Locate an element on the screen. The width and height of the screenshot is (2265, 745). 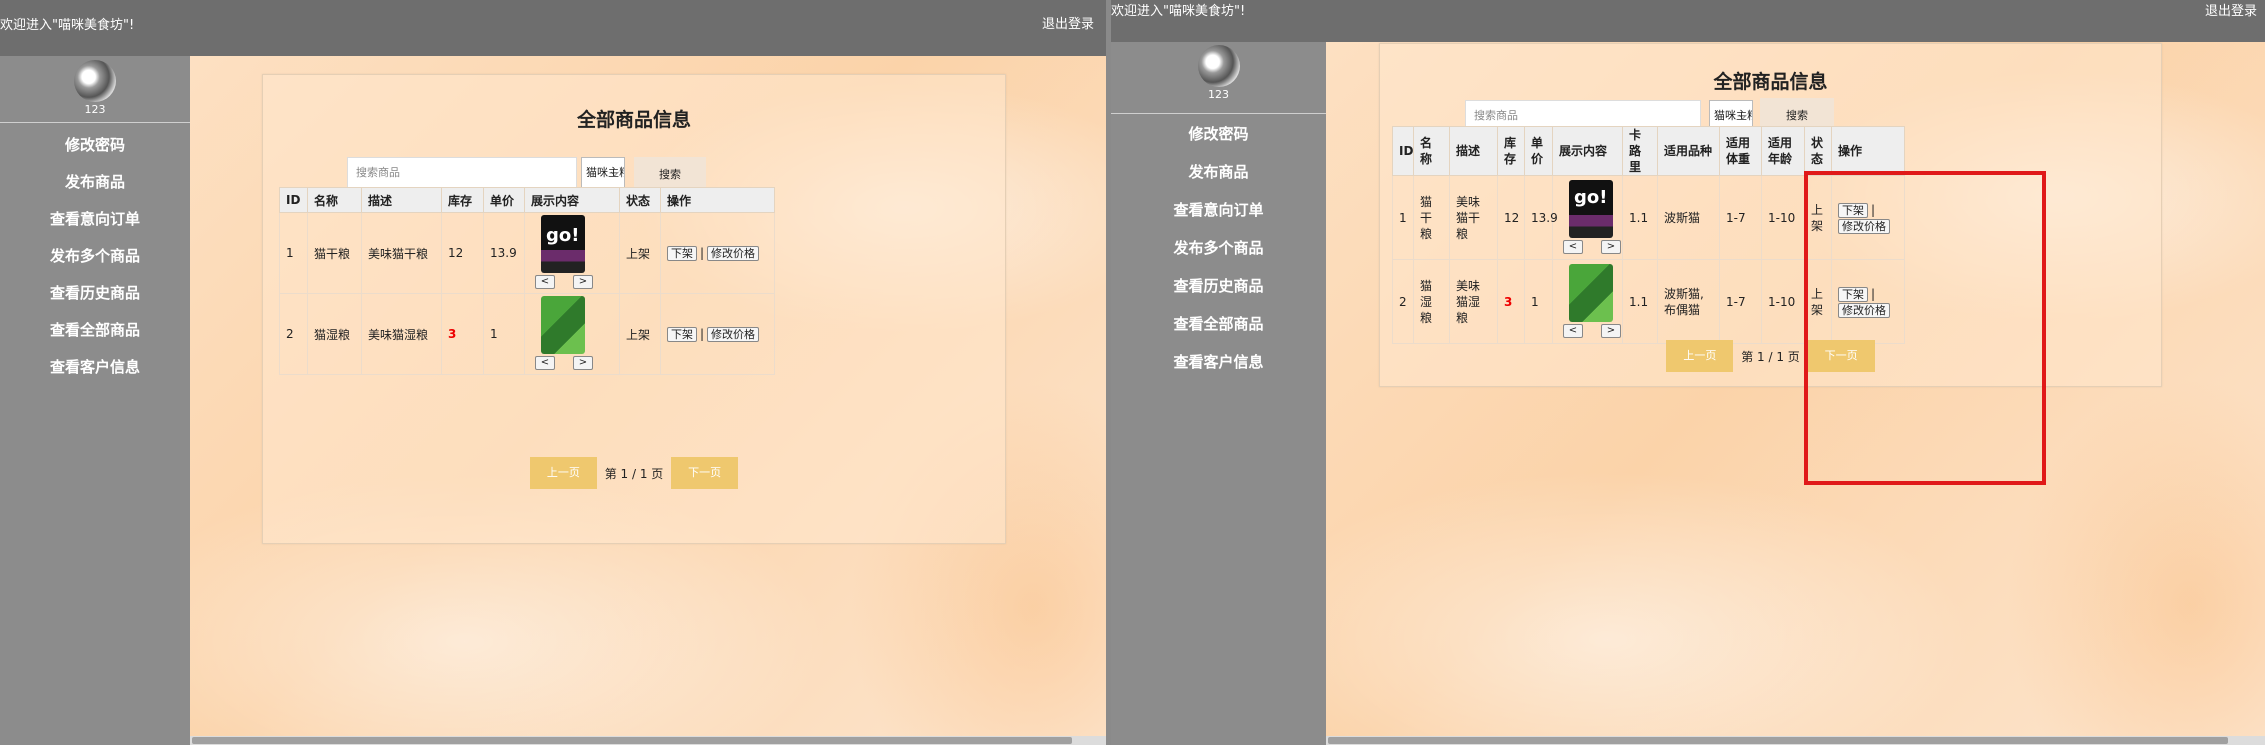
header-cell: 描述 is located at coordinates (1473, 151).